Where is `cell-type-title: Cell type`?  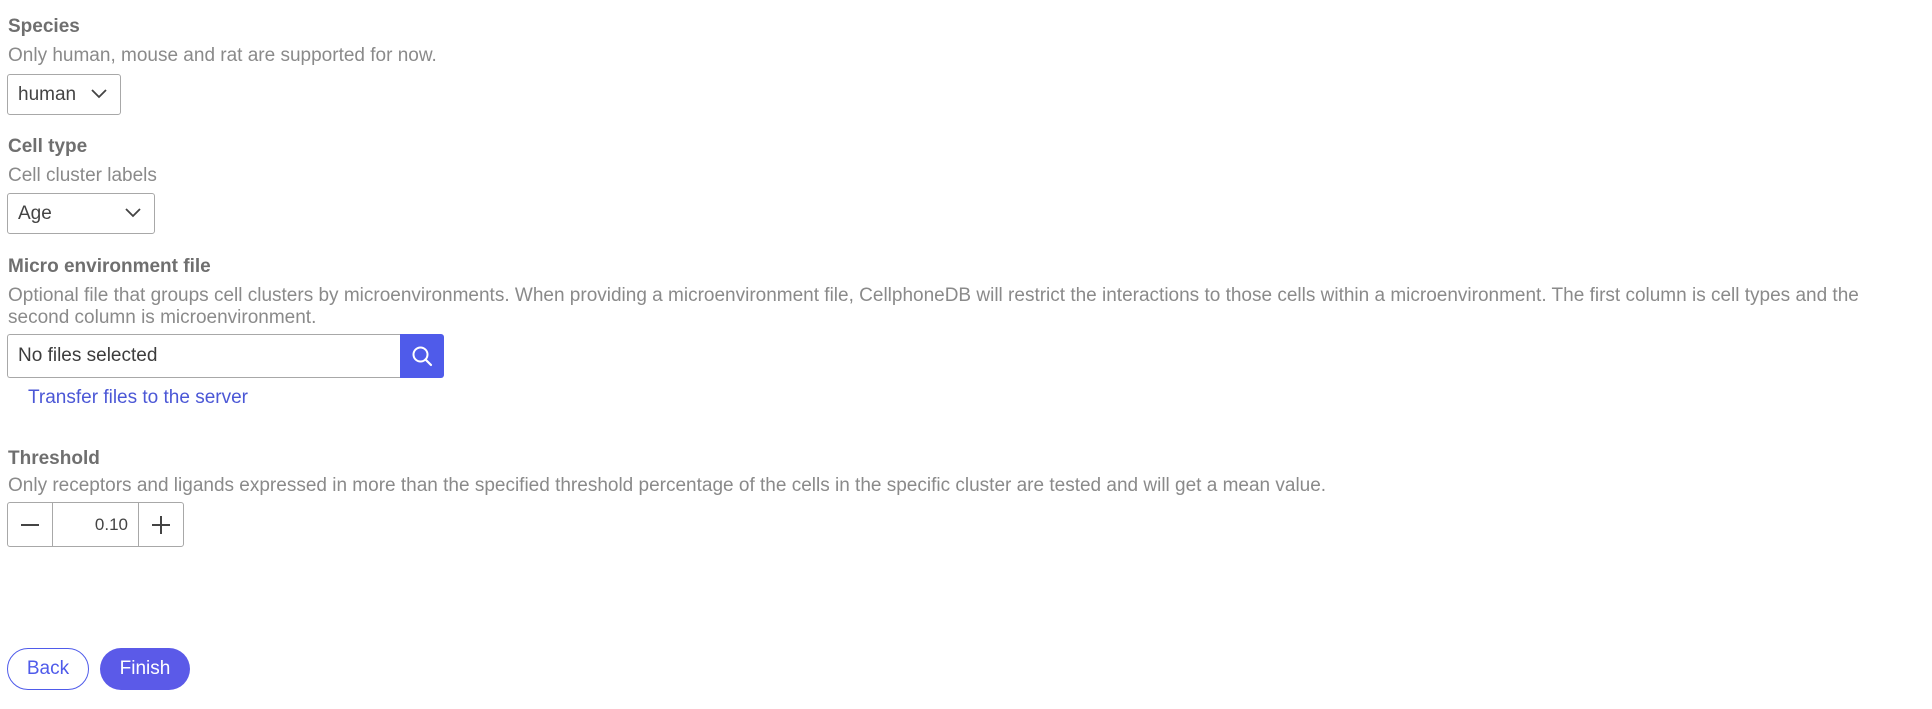
cell-type-title: Cell type is located at coordinates (48, 146).